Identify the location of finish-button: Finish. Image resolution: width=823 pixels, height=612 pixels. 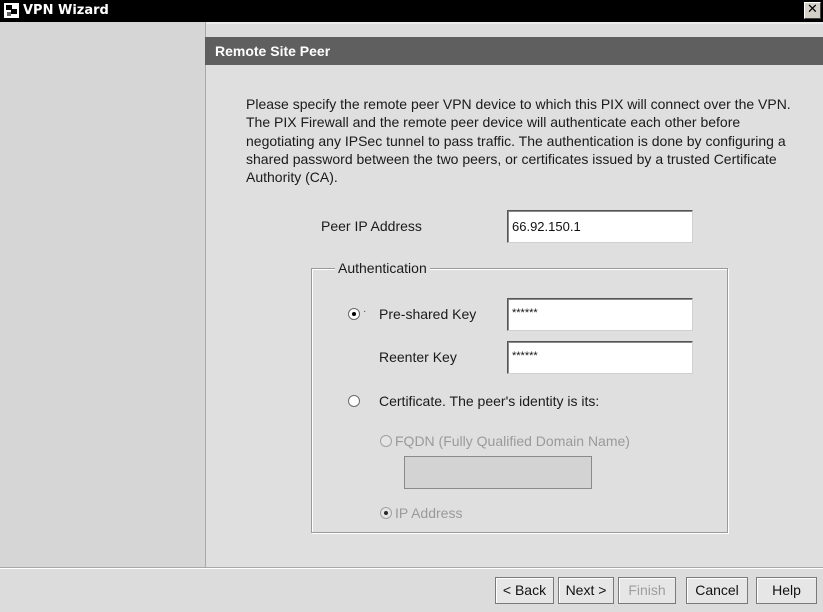
(647, 590).